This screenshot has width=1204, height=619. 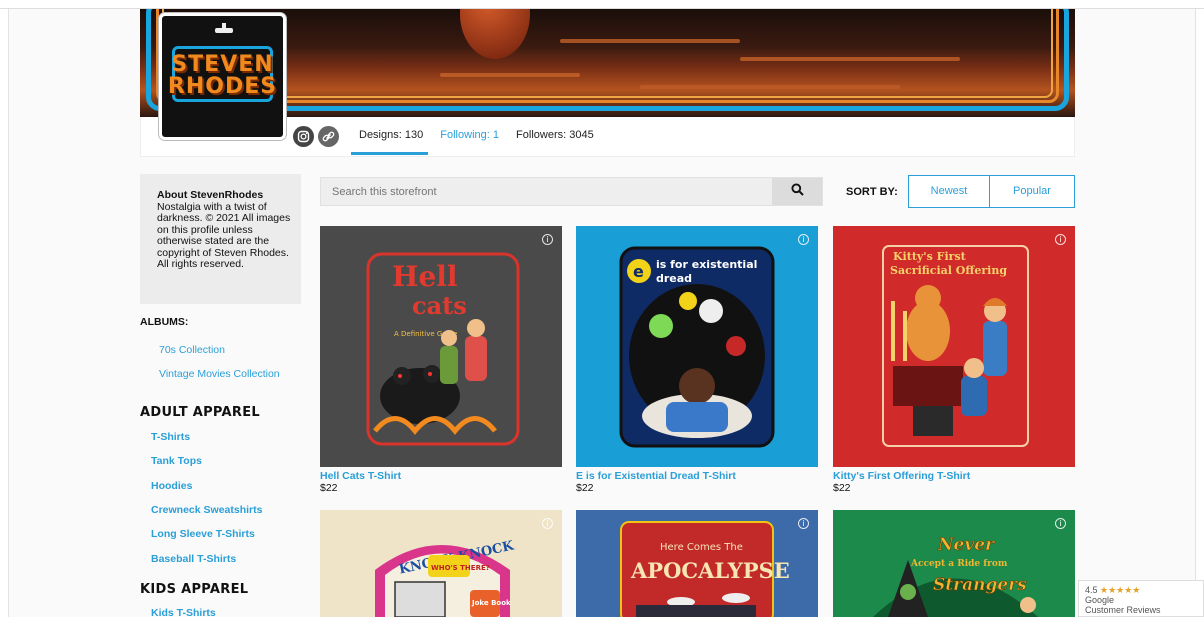 What do you see at coordinates (1120, 590) in the screenshot?
I see `review-stars: ★★★★★` at bounding box center [1120, 590].